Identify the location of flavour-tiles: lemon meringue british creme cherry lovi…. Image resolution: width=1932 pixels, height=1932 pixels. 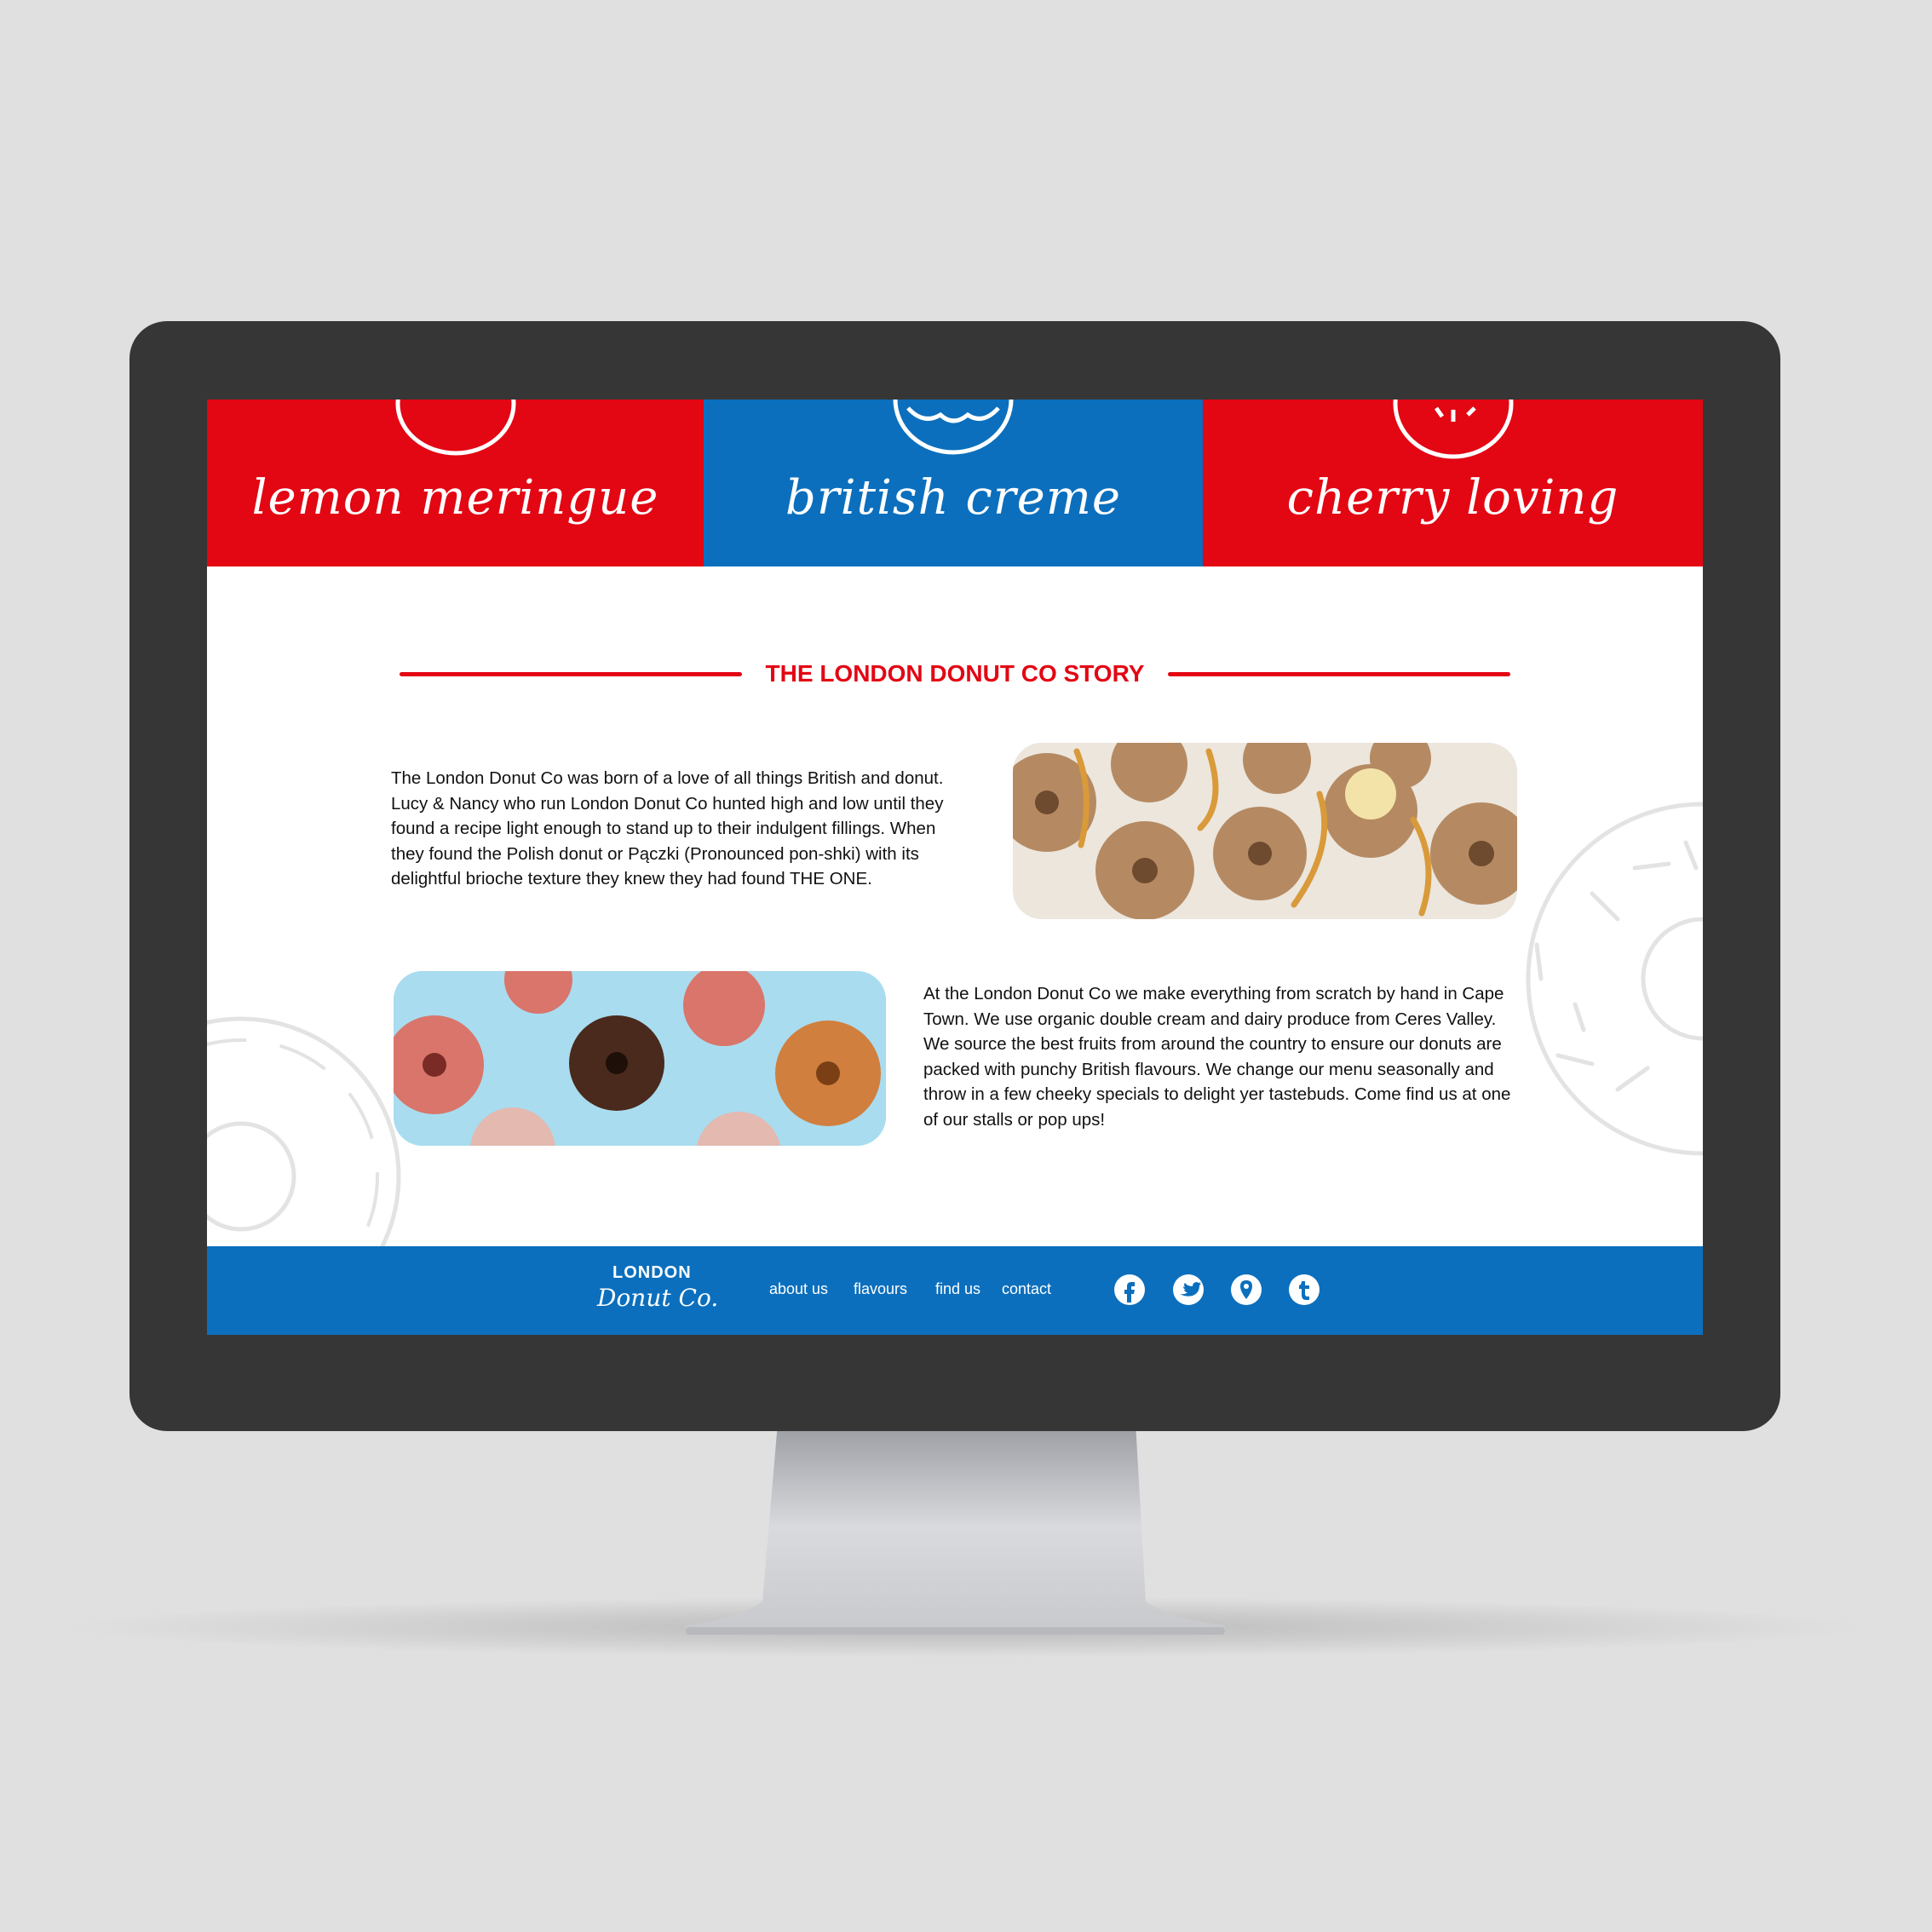
(955, 483).